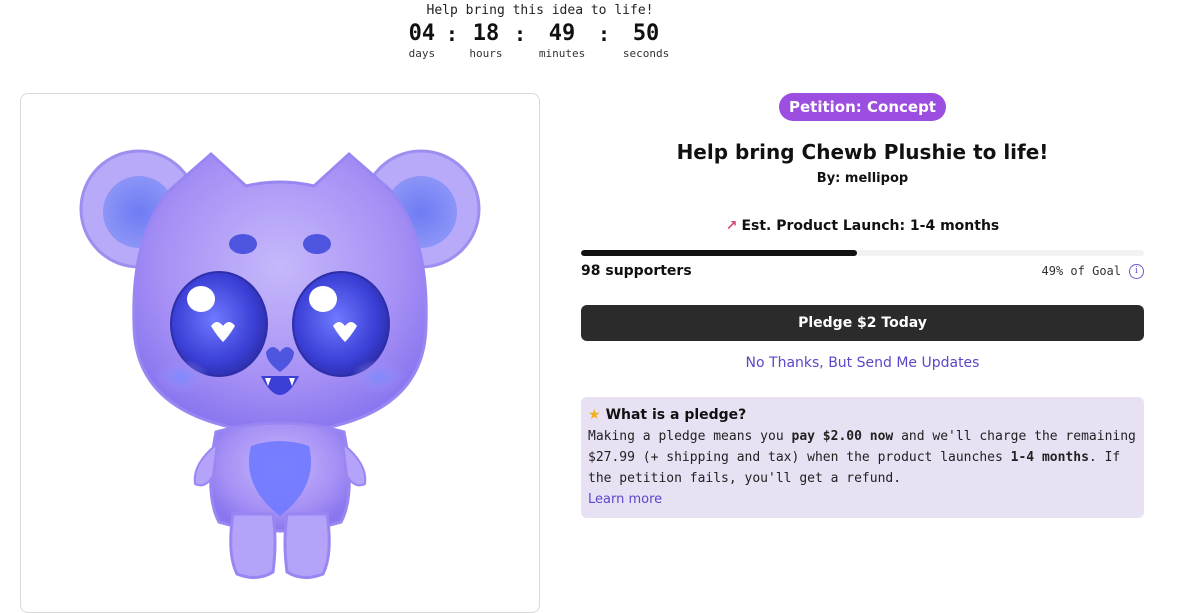 Image resolution: width=1200 pixels, height=613 pixels. Describe the element at coordinates (562, 33) in the screenshot. I see `minutes-value: 49` at that location.